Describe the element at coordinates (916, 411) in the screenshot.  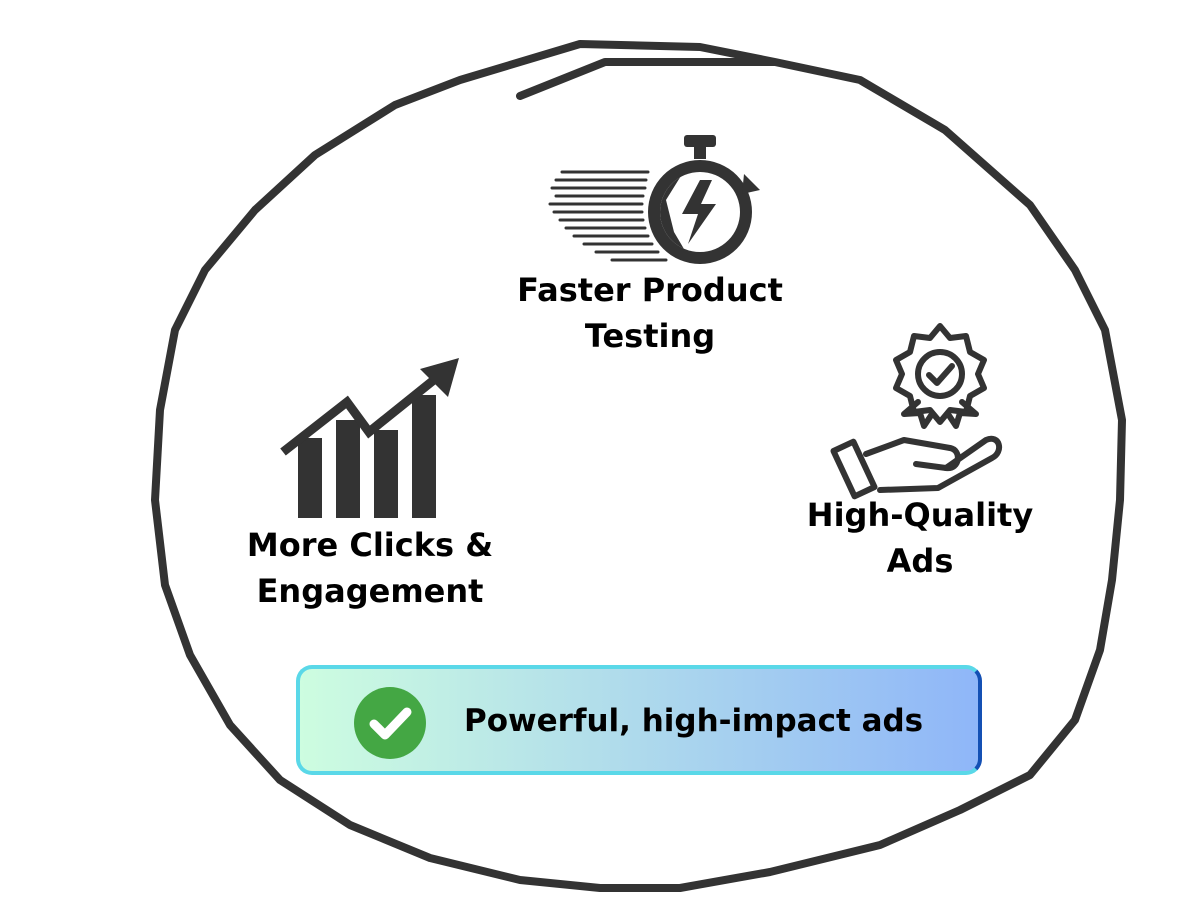
I see `hand-award-icon` at that location.